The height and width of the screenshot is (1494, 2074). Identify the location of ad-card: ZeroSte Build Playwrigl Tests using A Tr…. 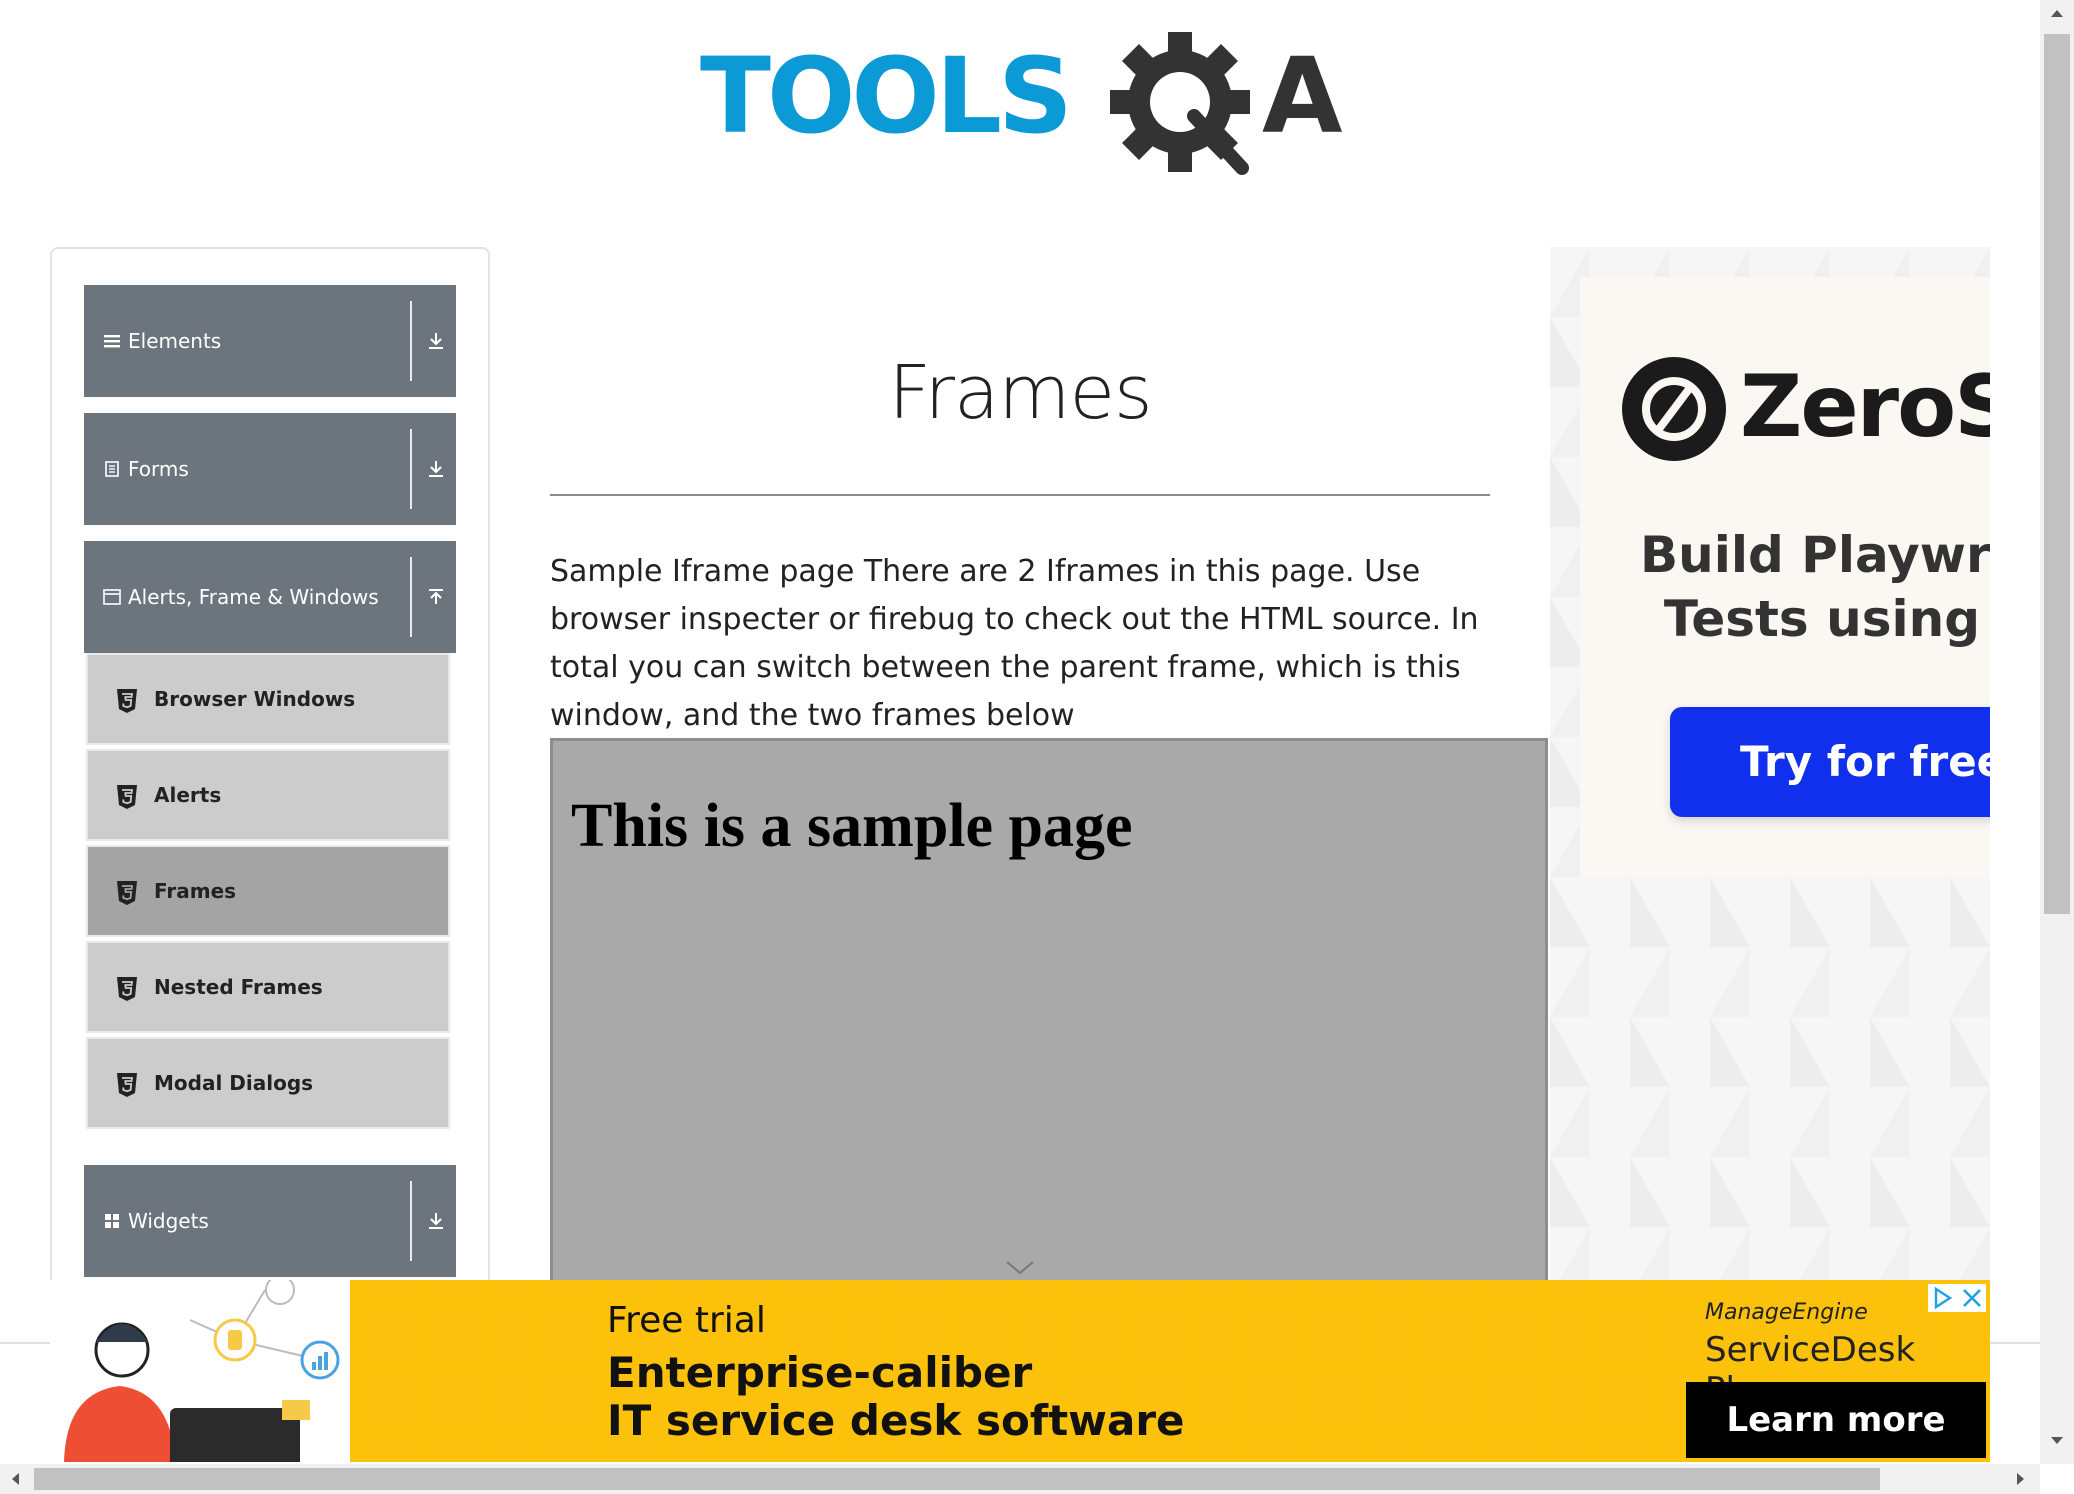
(1785, 577).